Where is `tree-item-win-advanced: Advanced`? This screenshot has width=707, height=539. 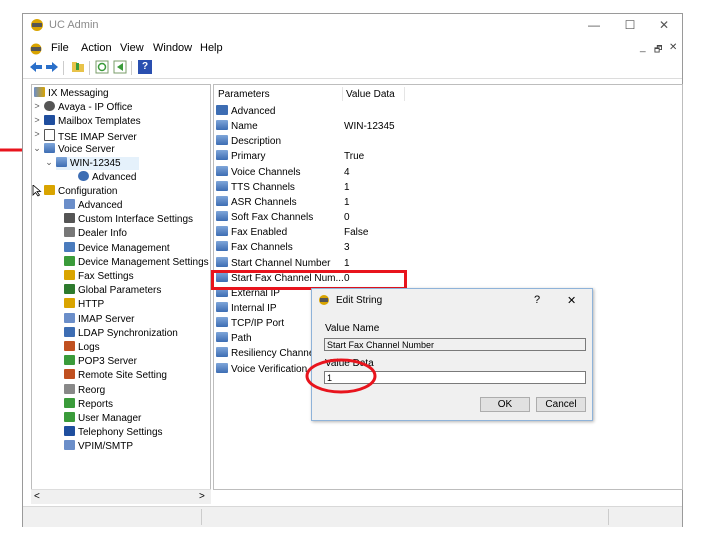
tree-item-win-advanced: Advanced is located at coordinates (107, 177).